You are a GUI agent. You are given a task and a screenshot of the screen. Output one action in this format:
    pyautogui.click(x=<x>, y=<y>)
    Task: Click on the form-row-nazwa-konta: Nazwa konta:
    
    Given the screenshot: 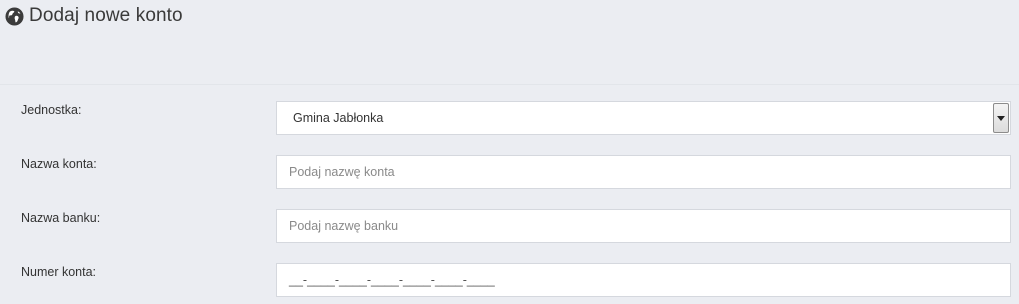 What is the action you would take?
    pyautogui.click(x=509, y=172)
    